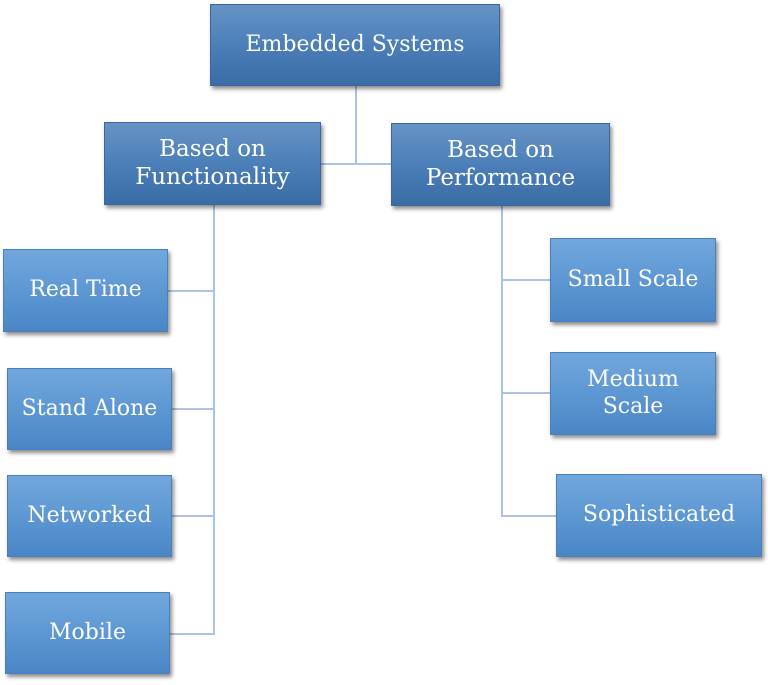 This screenshot has width=768, height=685. I want to click on node-label: Based on Performance, so click(500, 163).